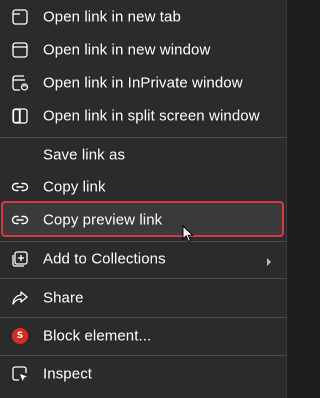 This screenshot has height=398, width=320. Describe the element at coordinates (103, 219) in the screenshot. I see `menu-item-label: Copy preview link` at that location.